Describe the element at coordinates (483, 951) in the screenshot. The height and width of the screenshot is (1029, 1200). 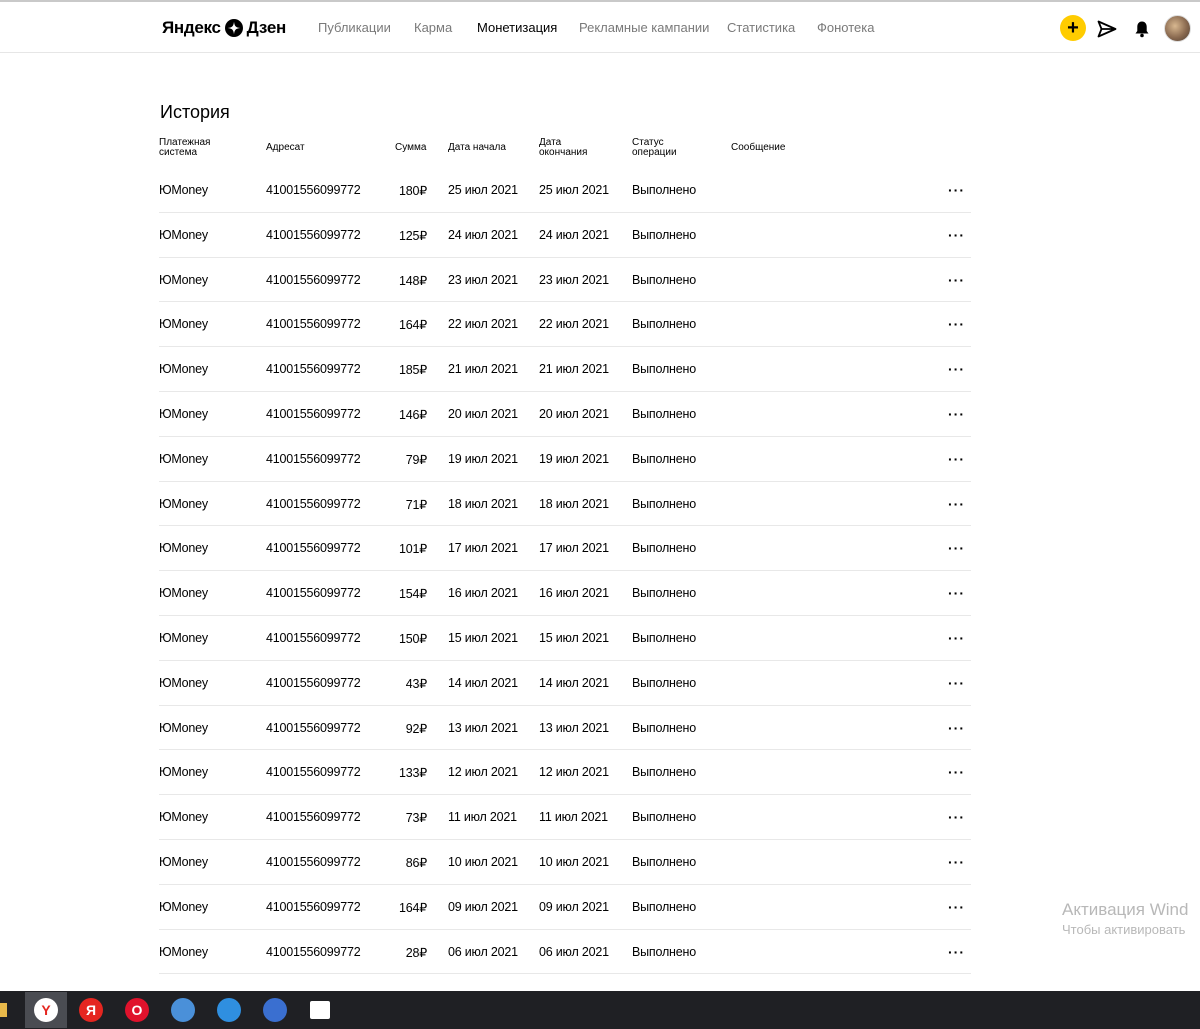
I see `start-date-cell: 06 июл 2021` at that location.